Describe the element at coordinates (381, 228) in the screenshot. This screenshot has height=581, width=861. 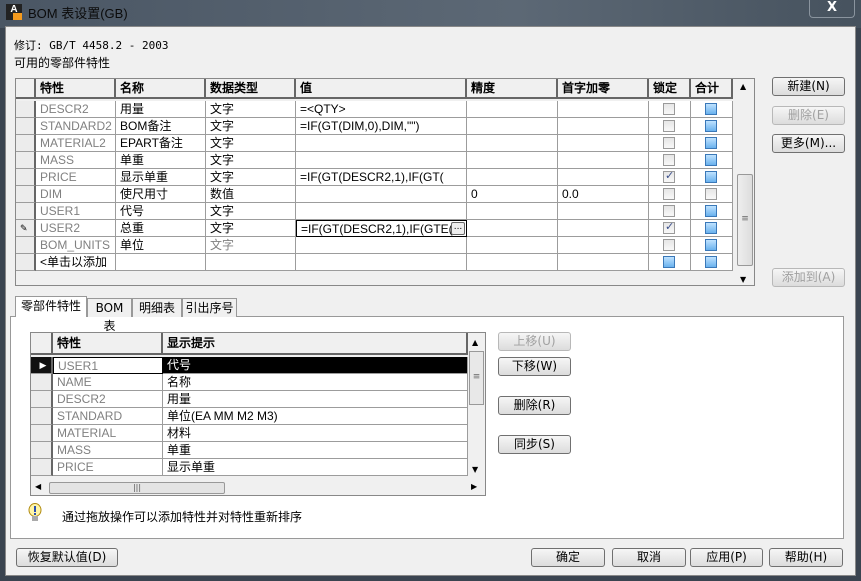
I see `cell-value: =IF(GT(DESCR2,1),IF(GTE(` at that location.